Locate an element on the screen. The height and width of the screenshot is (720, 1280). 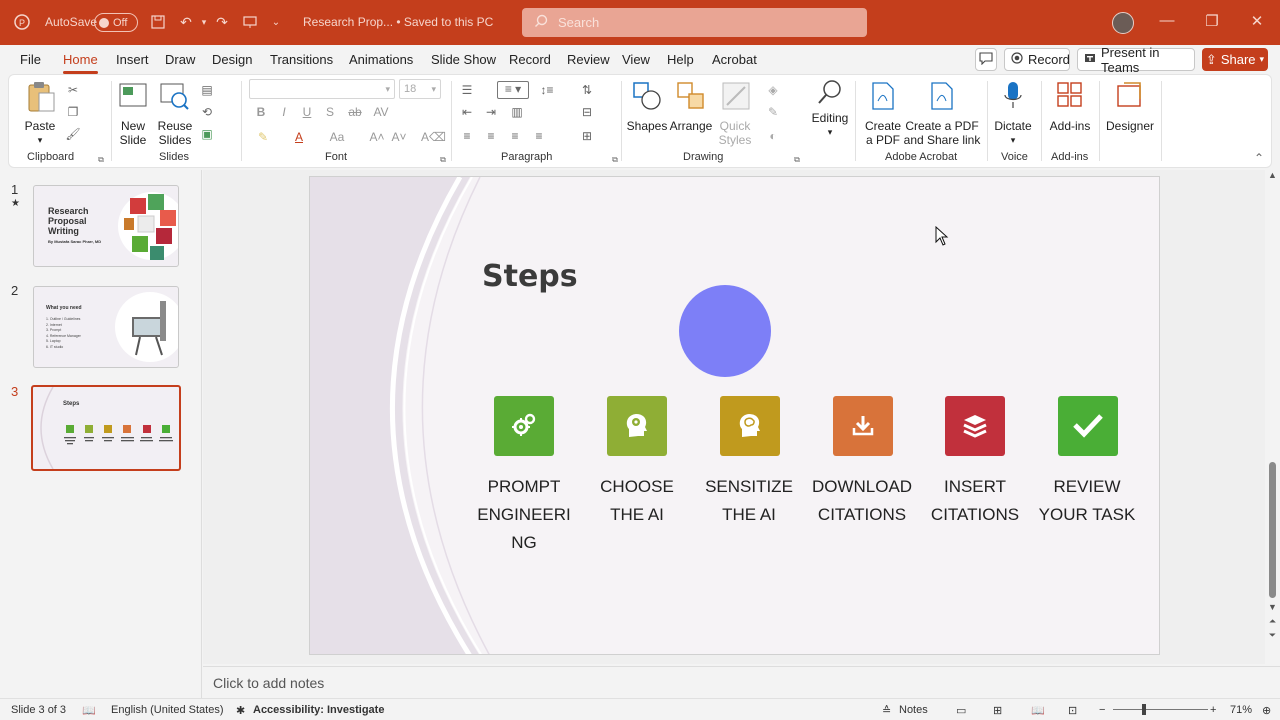
step-5-tile is located at coordinates (975, 426).